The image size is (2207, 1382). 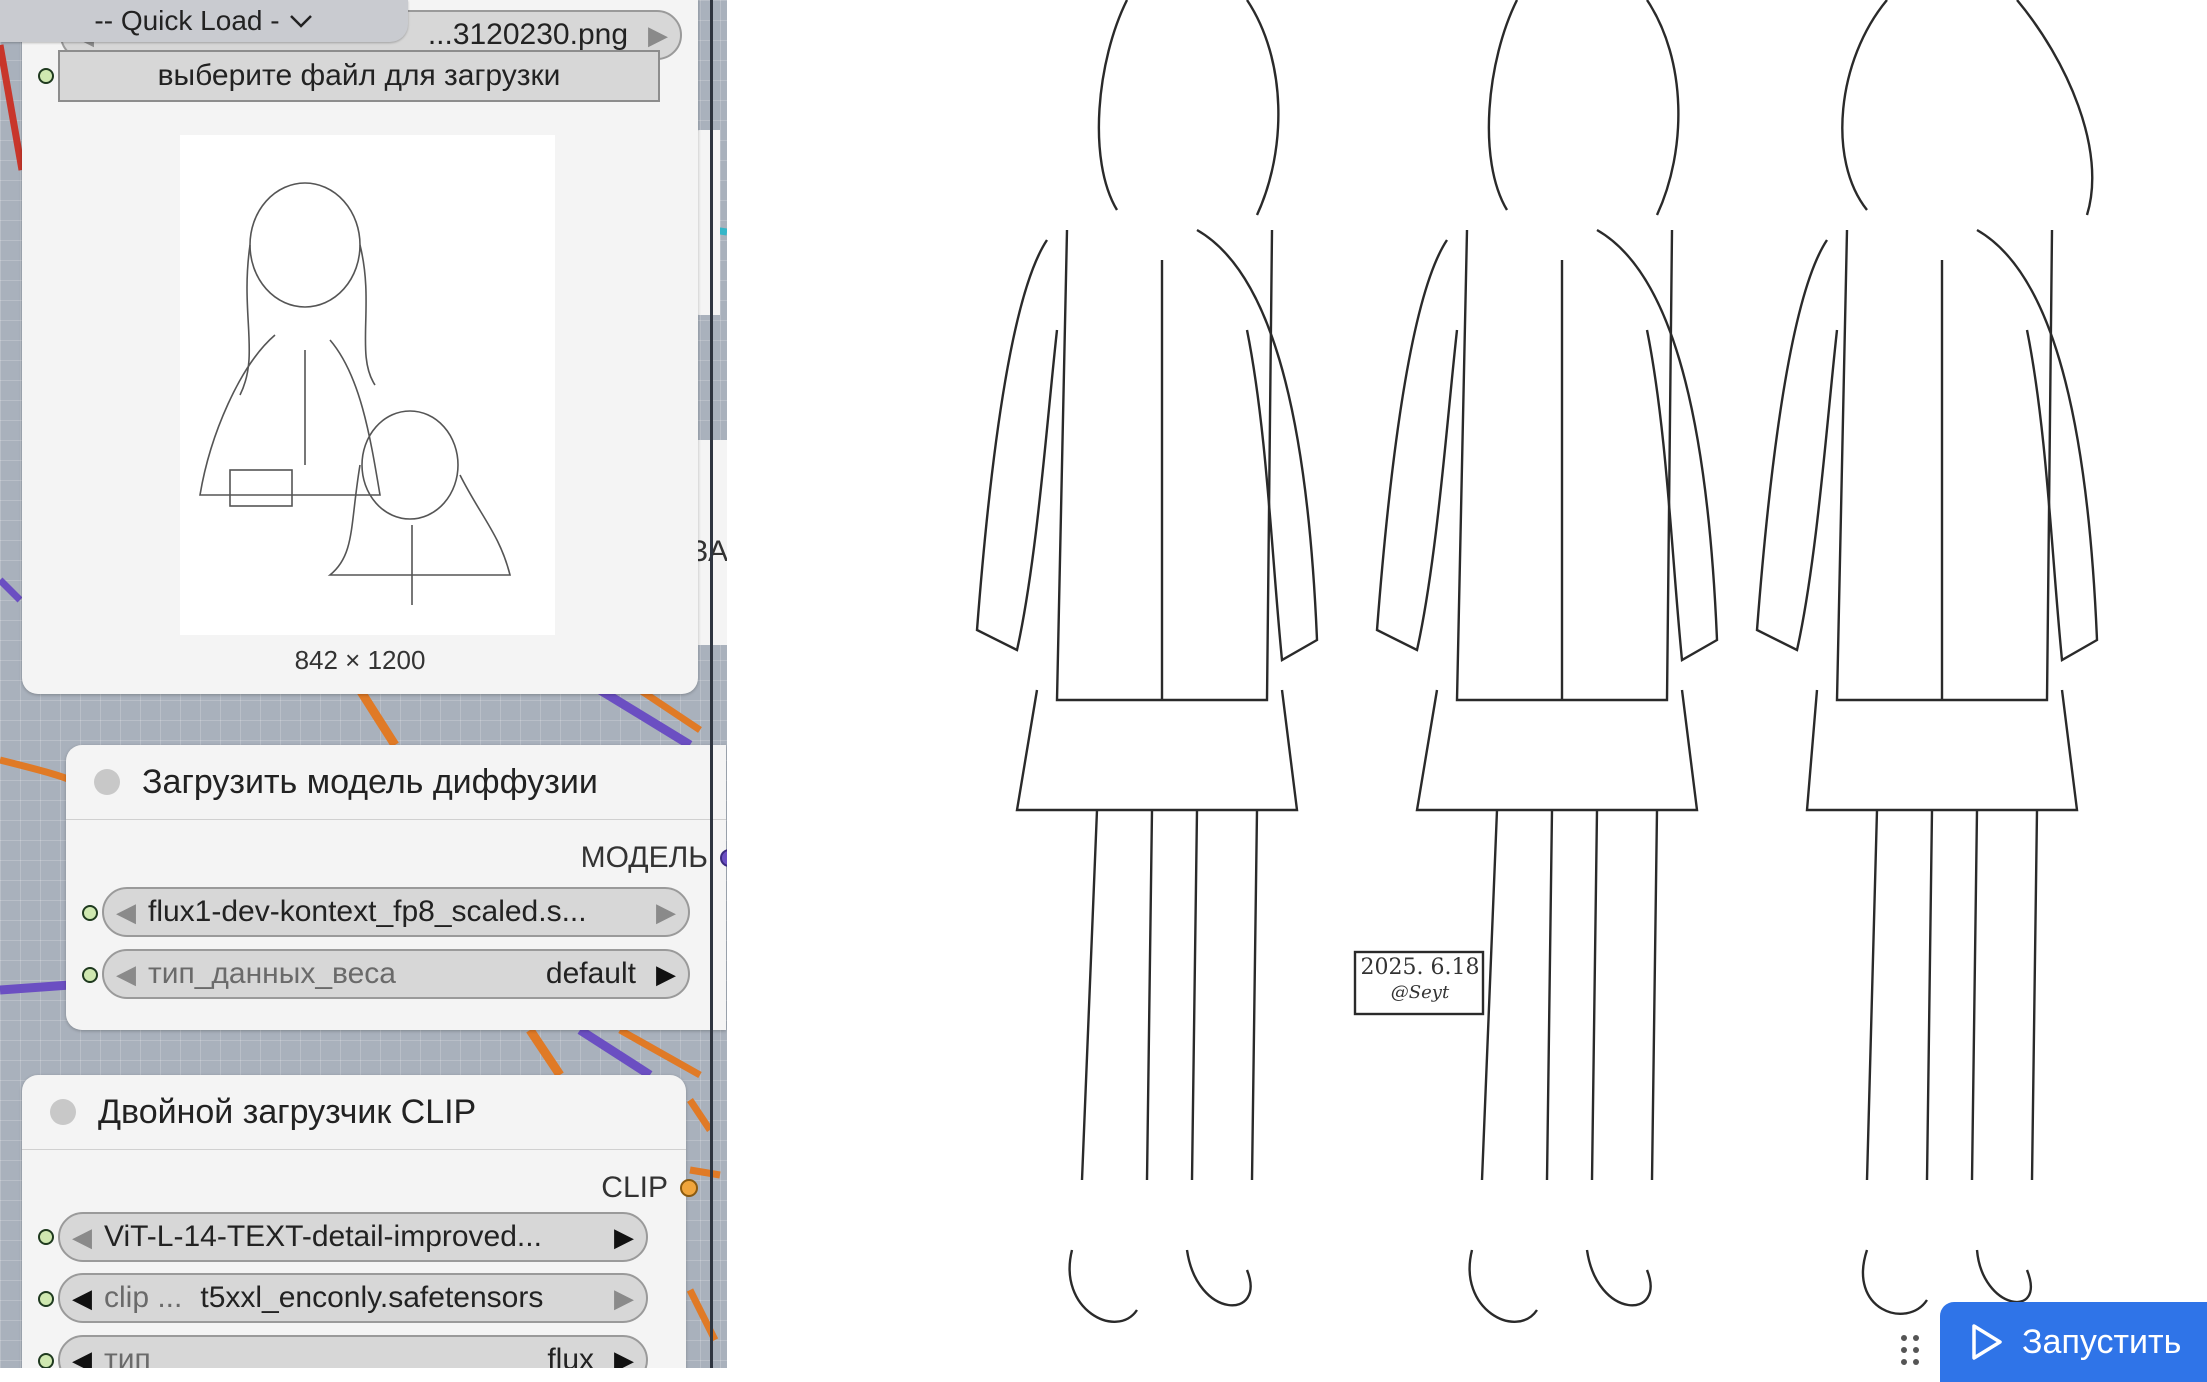 I want to click on run-button-label: Запустить, so click(x=2102, y=1341).